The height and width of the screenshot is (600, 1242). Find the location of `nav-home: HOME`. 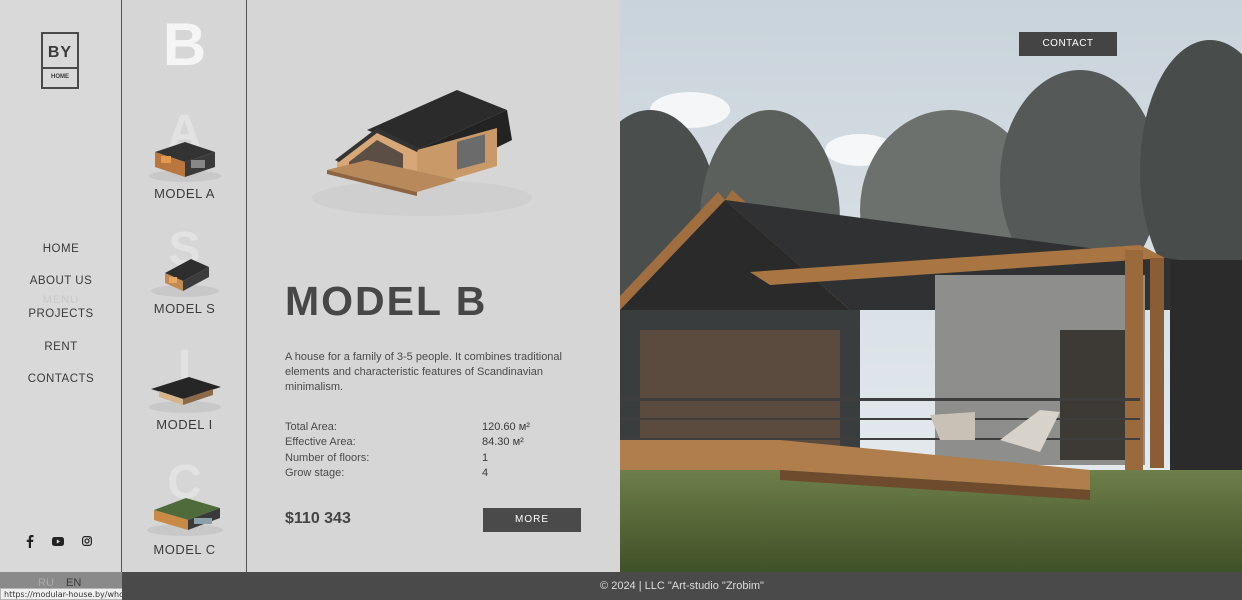

nav-home: HOME is located at coordinates (61, 249).